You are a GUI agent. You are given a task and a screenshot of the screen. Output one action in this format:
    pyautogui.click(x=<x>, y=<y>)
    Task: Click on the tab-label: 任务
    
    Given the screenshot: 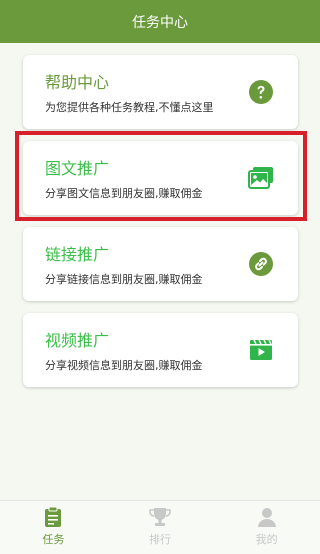 What is the action you would take?
    pyautogui.click(x=53, y=539)
    